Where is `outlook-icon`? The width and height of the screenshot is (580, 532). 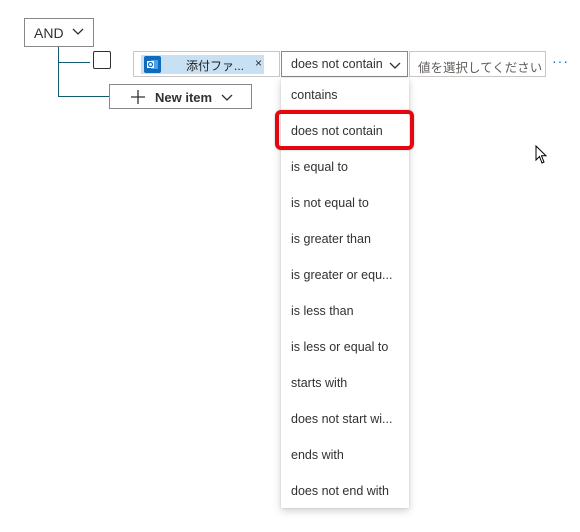
outlook-icon is located at coordinates (152, 64).